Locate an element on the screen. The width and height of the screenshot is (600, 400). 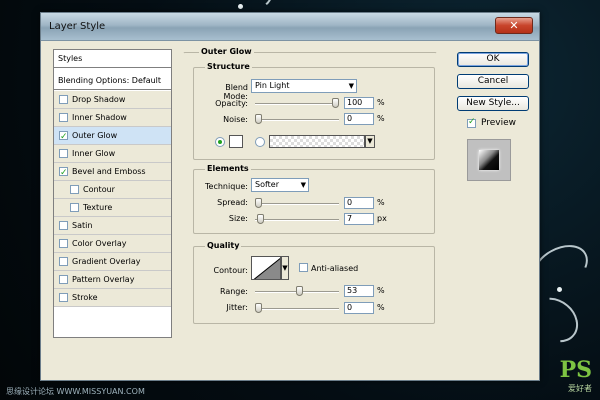
style-item-label: Contour is located at coordinates (99, 189).